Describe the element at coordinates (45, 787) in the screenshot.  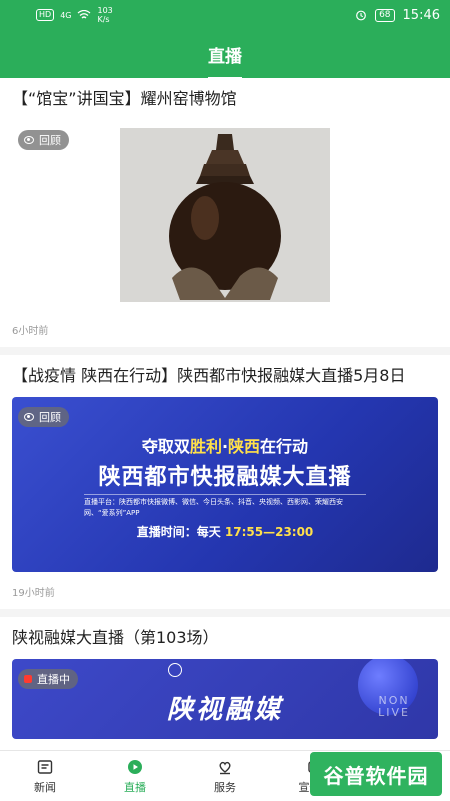
I see `tab-label: 新闻` at that location.